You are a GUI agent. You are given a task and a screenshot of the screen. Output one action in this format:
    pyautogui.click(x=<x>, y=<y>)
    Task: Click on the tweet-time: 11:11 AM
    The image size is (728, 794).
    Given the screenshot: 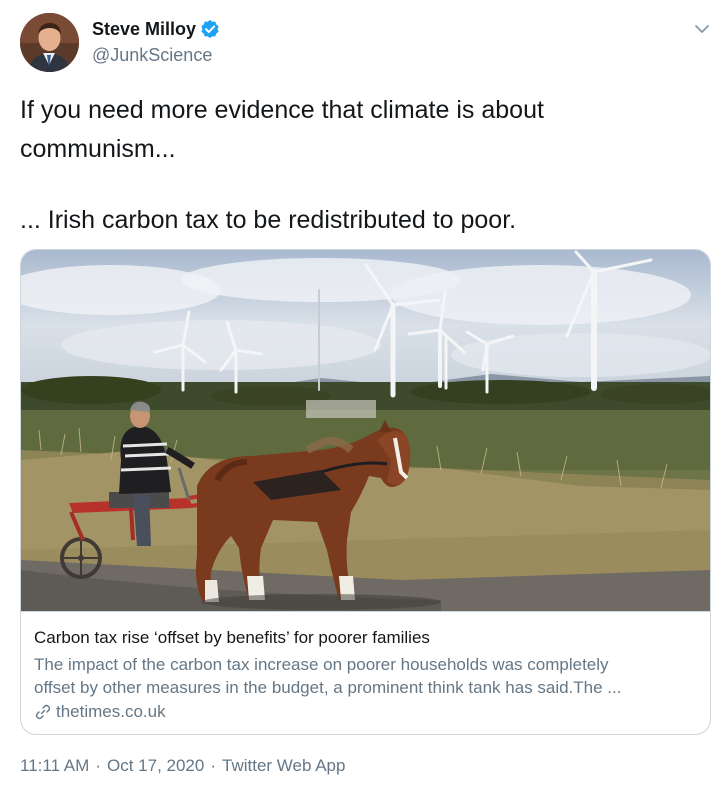 What is the action you would take?
    pyautogui.click(x=54, y=766)
    